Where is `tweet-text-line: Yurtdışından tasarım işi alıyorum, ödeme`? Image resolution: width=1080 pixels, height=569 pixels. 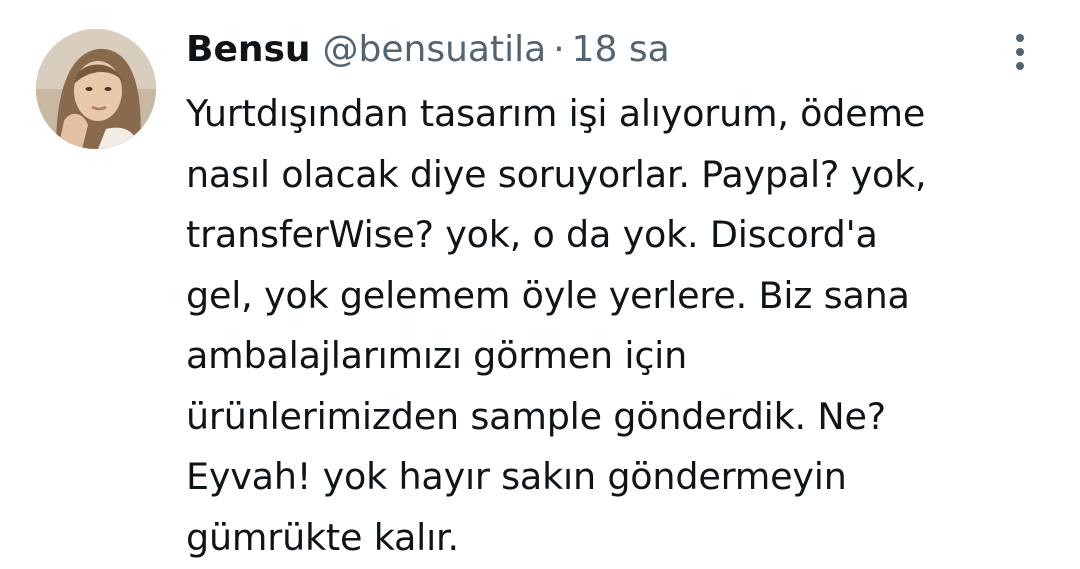 tweet-text-line: Yurtdışından tasarım işi alıyorum, ödeme is located at coordinates (556, 113).